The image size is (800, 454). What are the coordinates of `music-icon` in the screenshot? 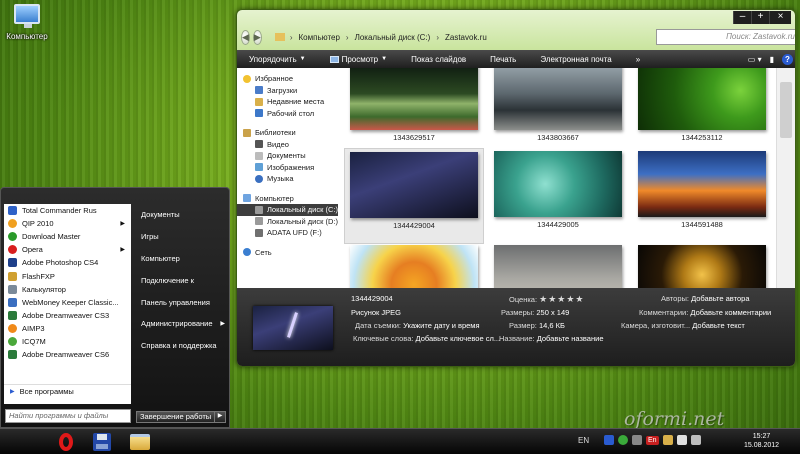 It's located at (259, 178).